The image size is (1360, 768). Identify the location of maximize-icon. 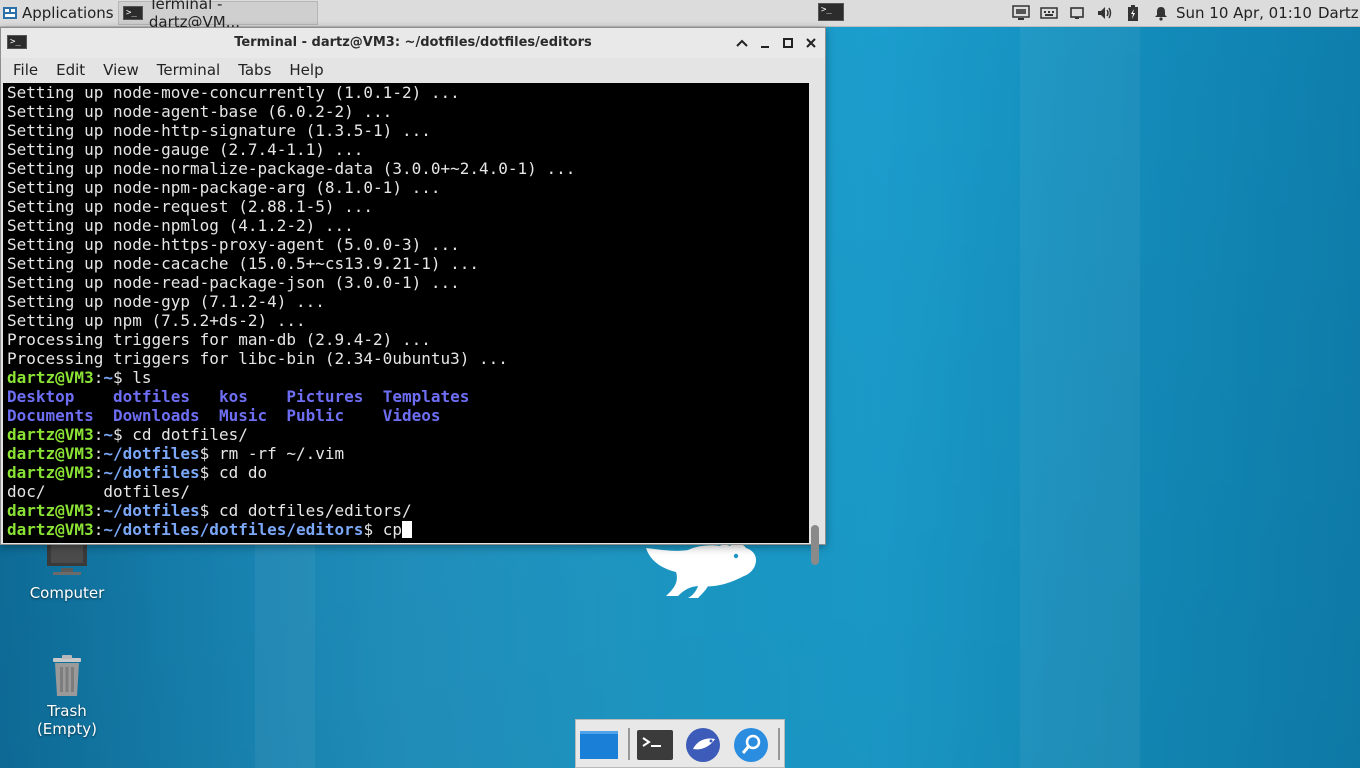
(788, 43).